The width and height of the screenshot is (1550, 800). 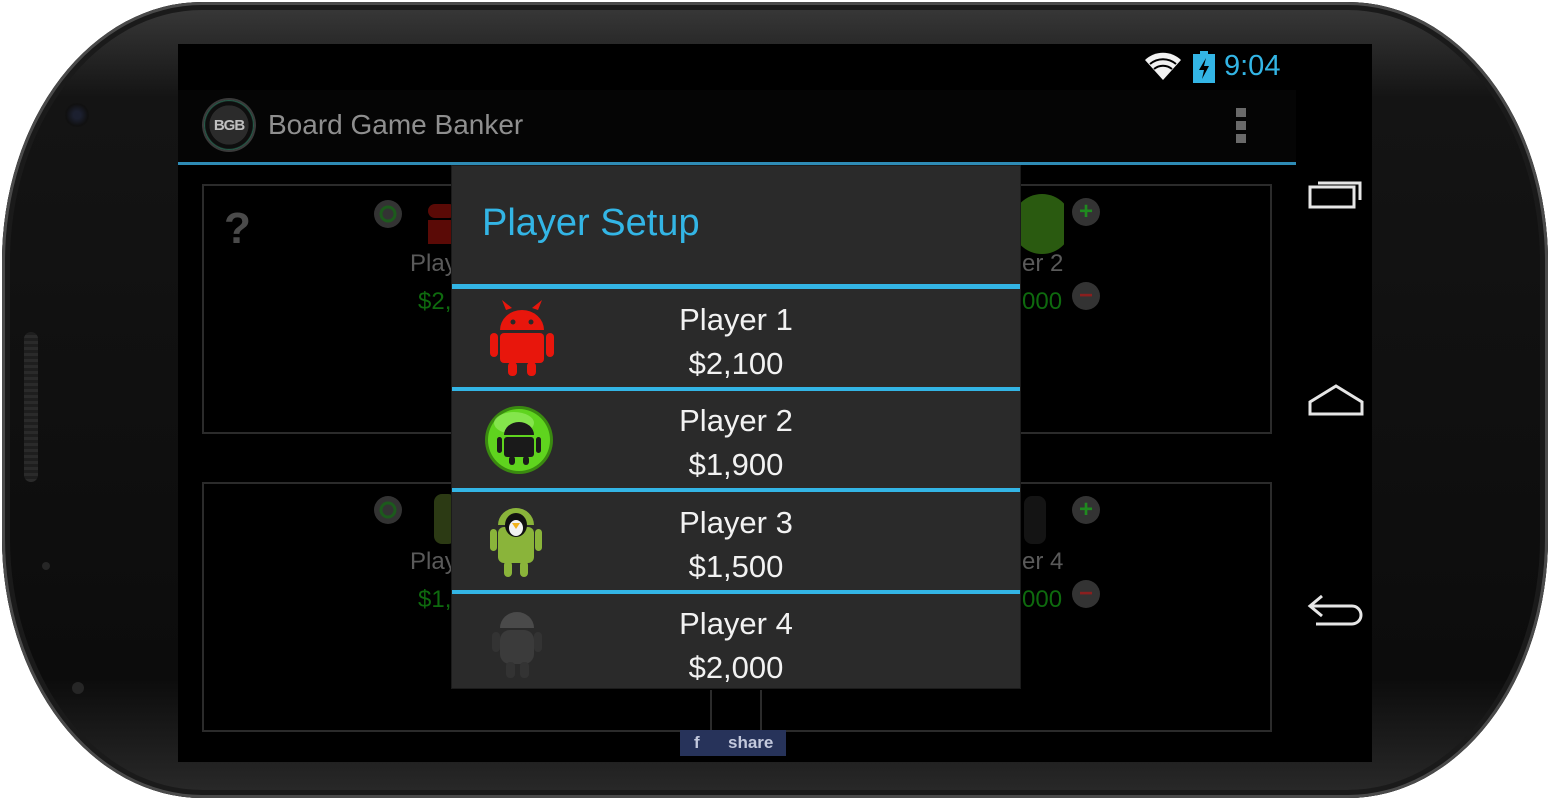 What do you see at coordinates (1043, 263) in the screenshot?
I see `player-name-fragment: er 2` at bounding box center [1043, 263].